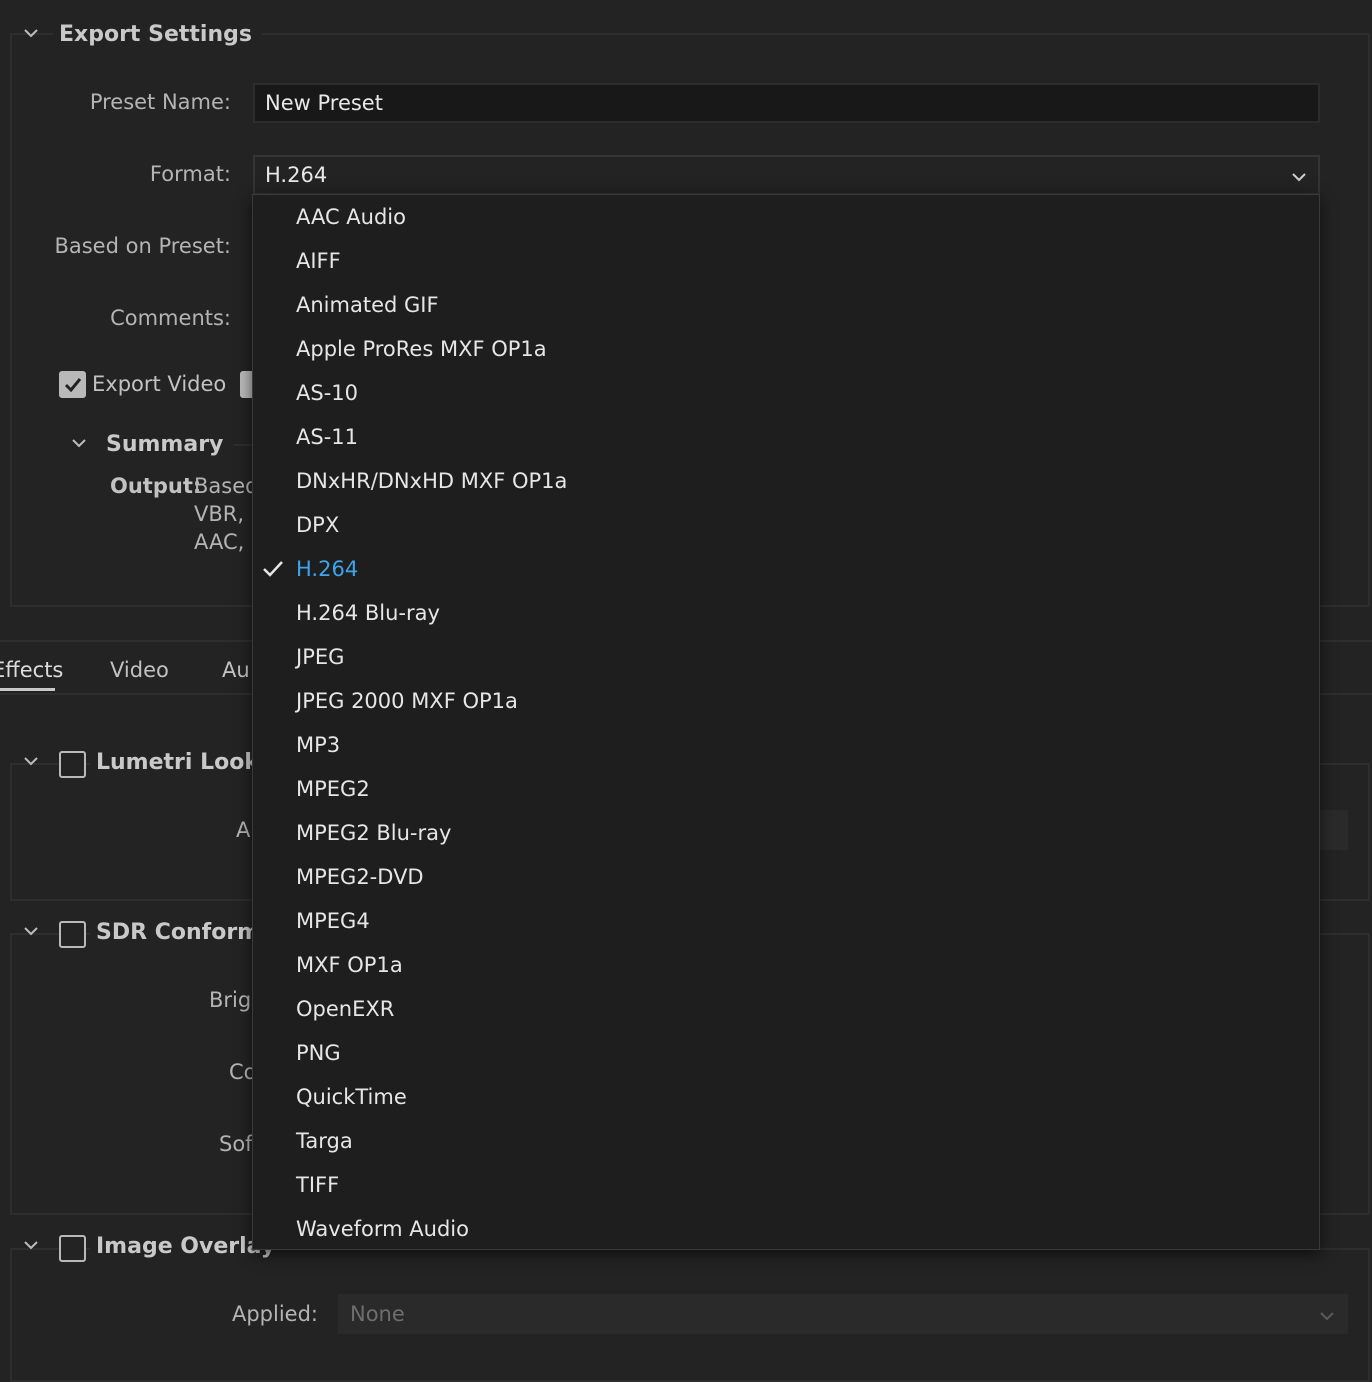  I want to click on sdr-row-label: Sof, so click(236, 1144).